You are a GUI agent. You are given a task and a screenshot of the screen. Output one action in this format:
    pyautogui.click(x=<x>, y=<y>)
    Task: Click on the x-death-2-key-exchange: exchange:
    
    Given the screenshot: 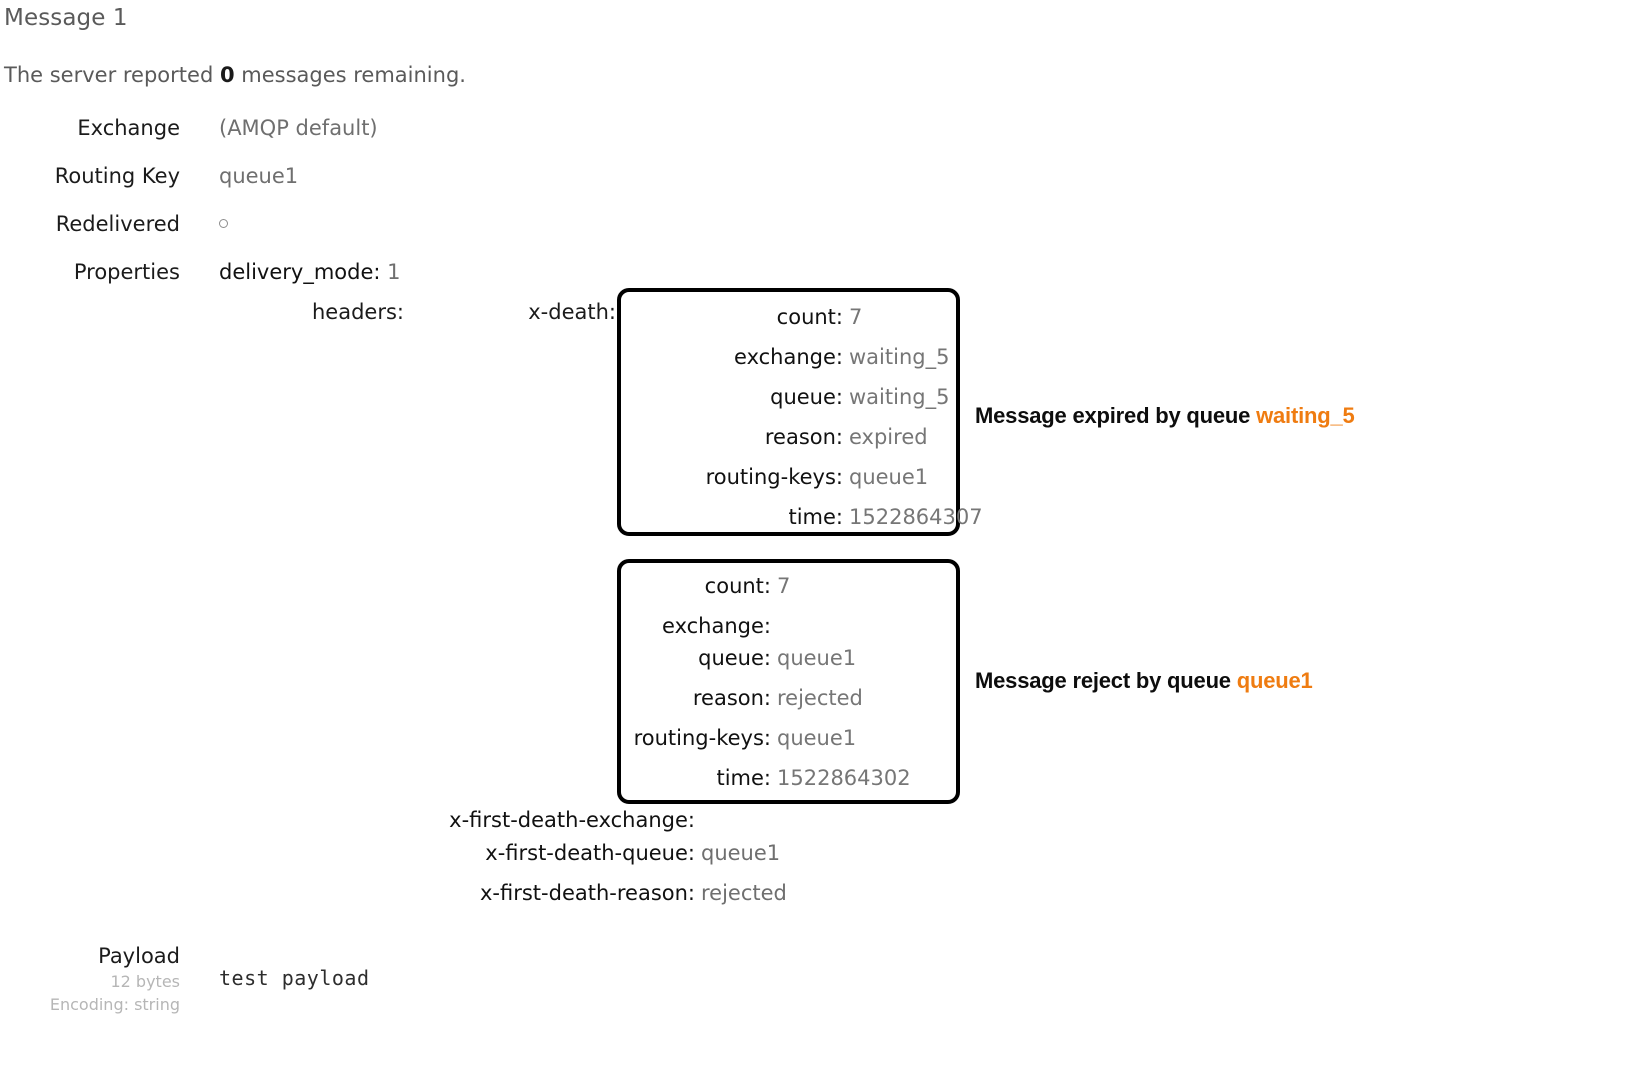 What is the action you would take?
    pyautogui.click(x=716, y=626)
    